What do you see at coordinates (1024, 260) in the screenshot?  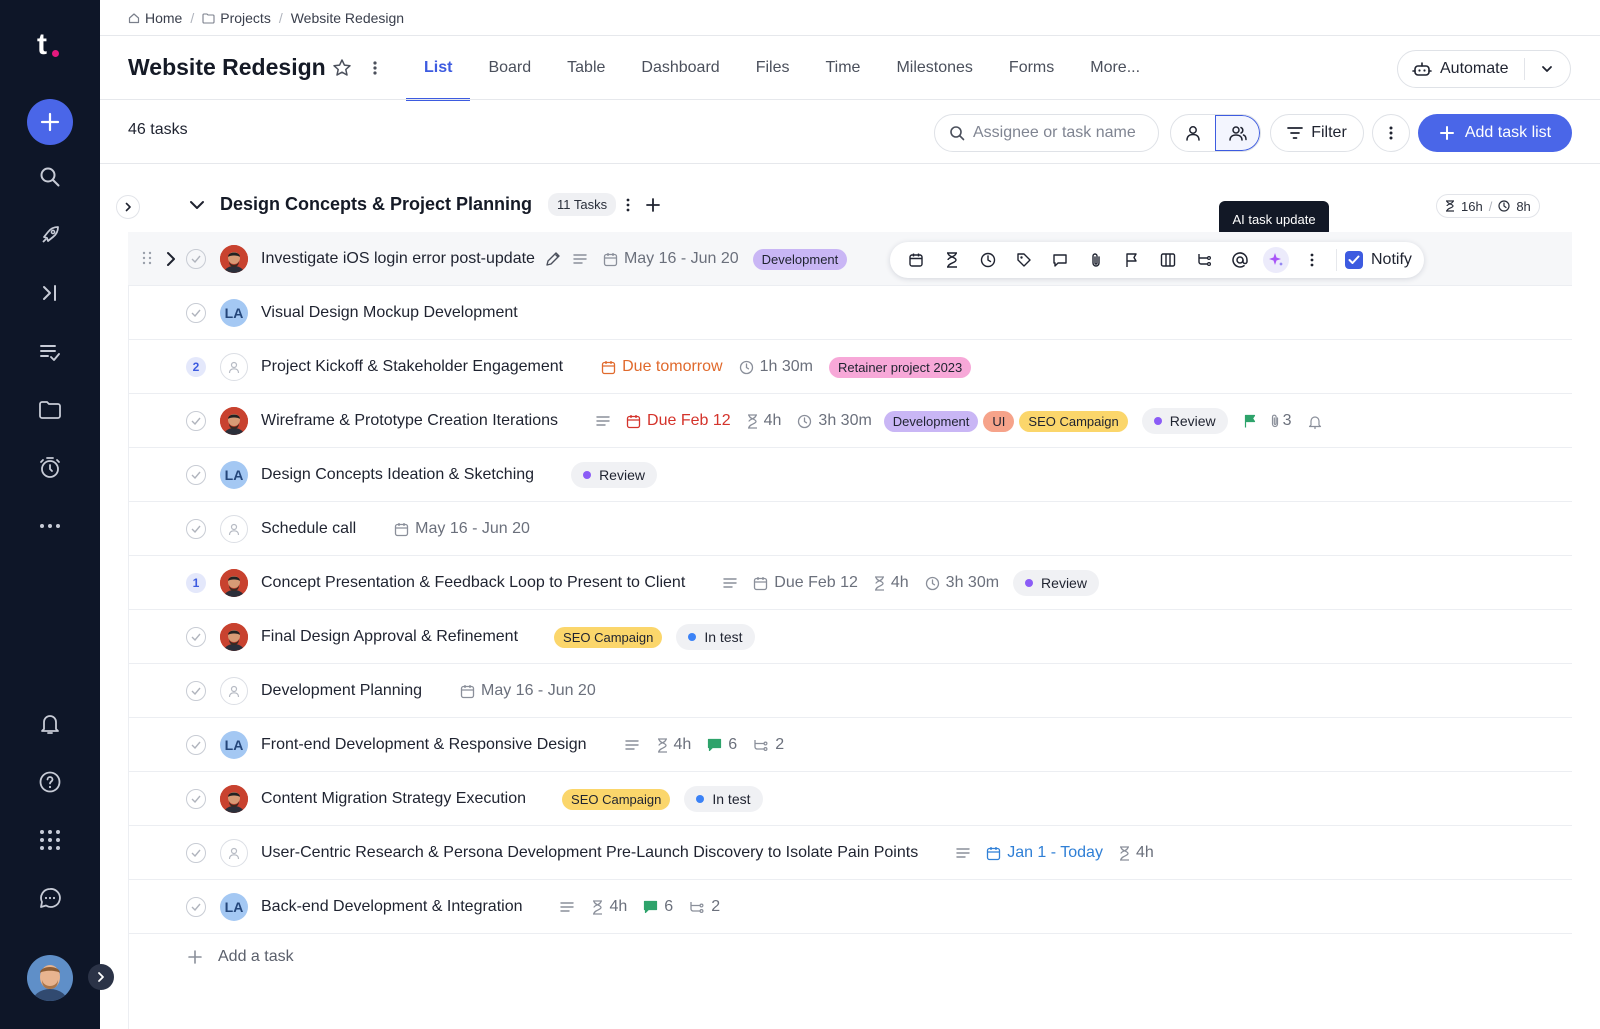 I see `tag-icon` at bounding box center [1024, 260].